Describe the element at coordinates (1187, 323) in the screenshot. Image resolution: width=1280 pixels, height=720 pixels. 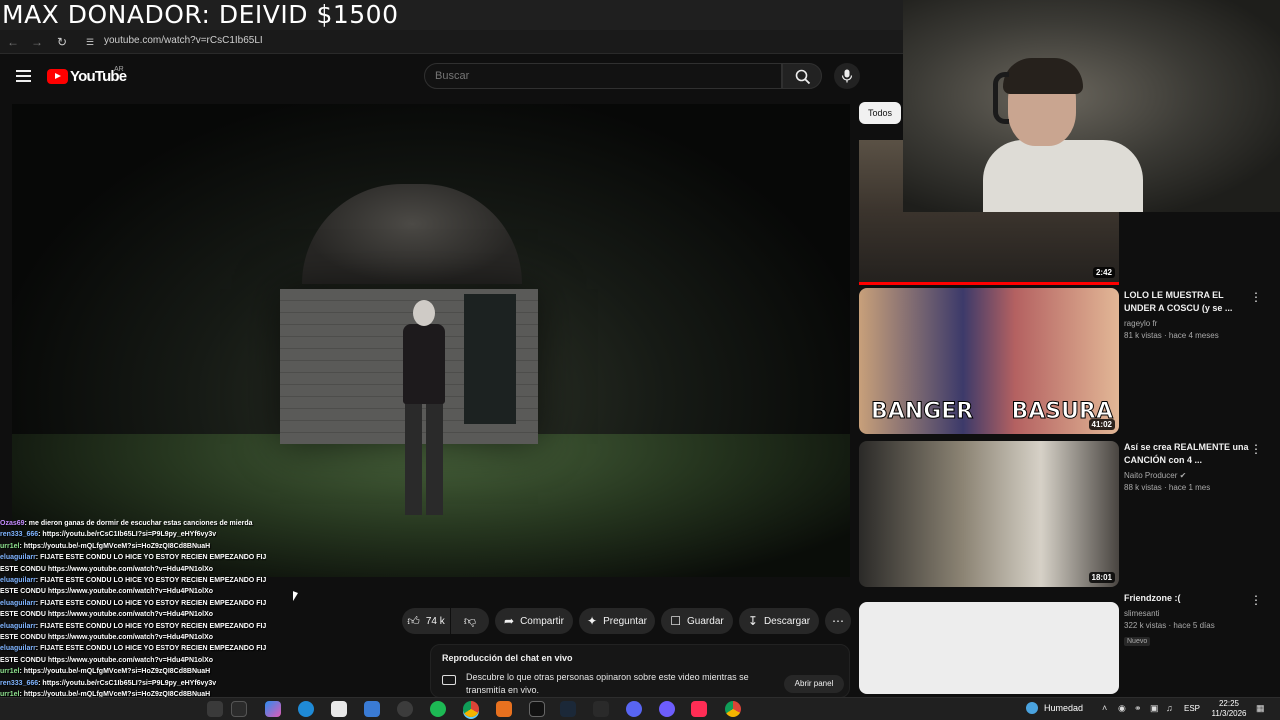
I see `channel-name: rageylo fr` at that location.